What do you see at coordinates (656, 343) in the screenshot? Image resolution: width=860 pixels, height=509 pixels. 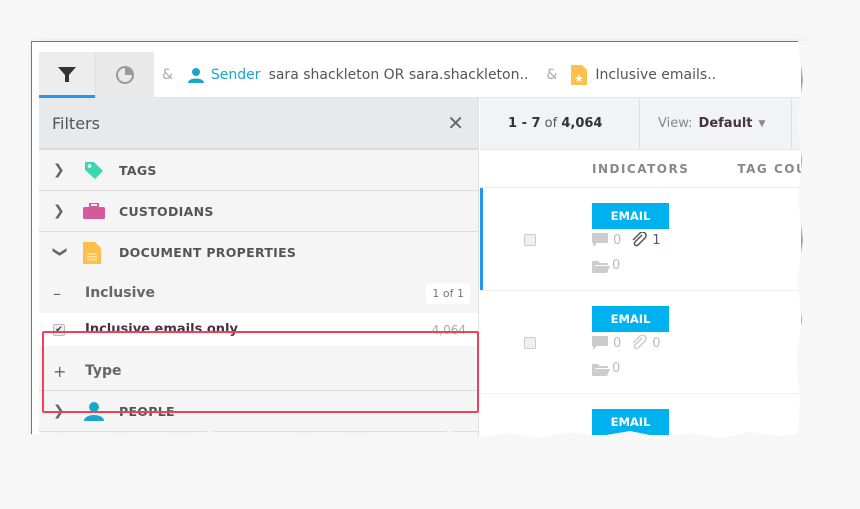 I see `attachment-count: 0` at bounding box center [656, 343].